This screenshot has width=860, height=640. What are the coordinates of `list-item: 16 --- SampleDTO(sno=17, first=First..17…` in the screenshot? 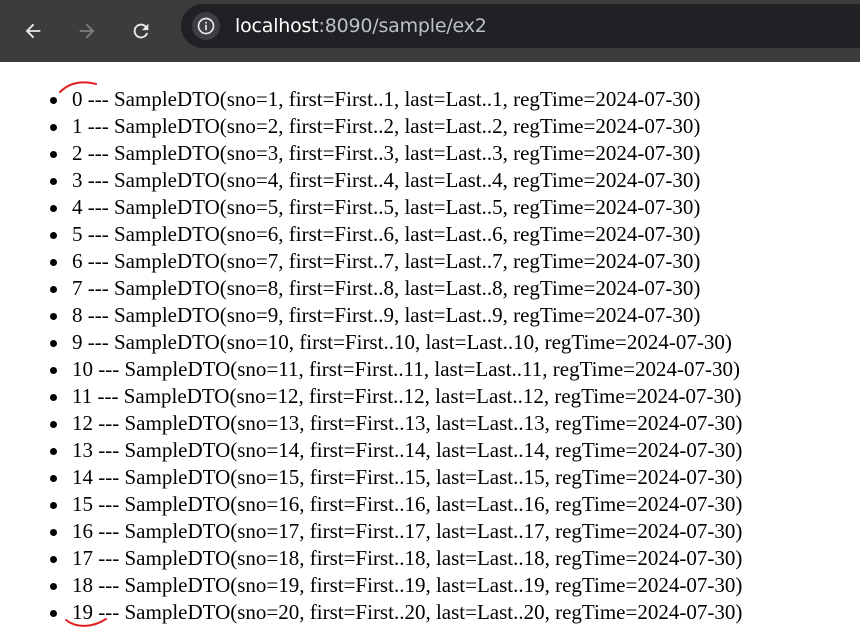 It's located at (371, 531).